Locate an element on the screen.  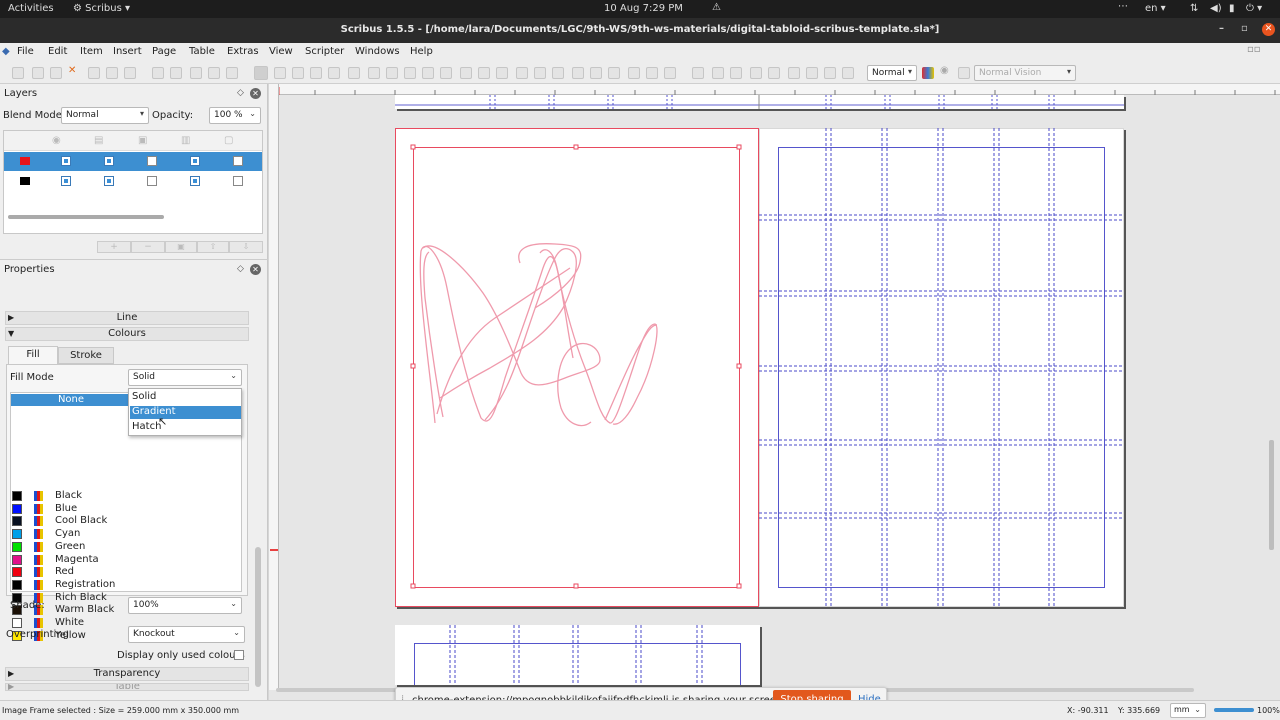
layers-hscrollbar is located at coordinates (86, 217).